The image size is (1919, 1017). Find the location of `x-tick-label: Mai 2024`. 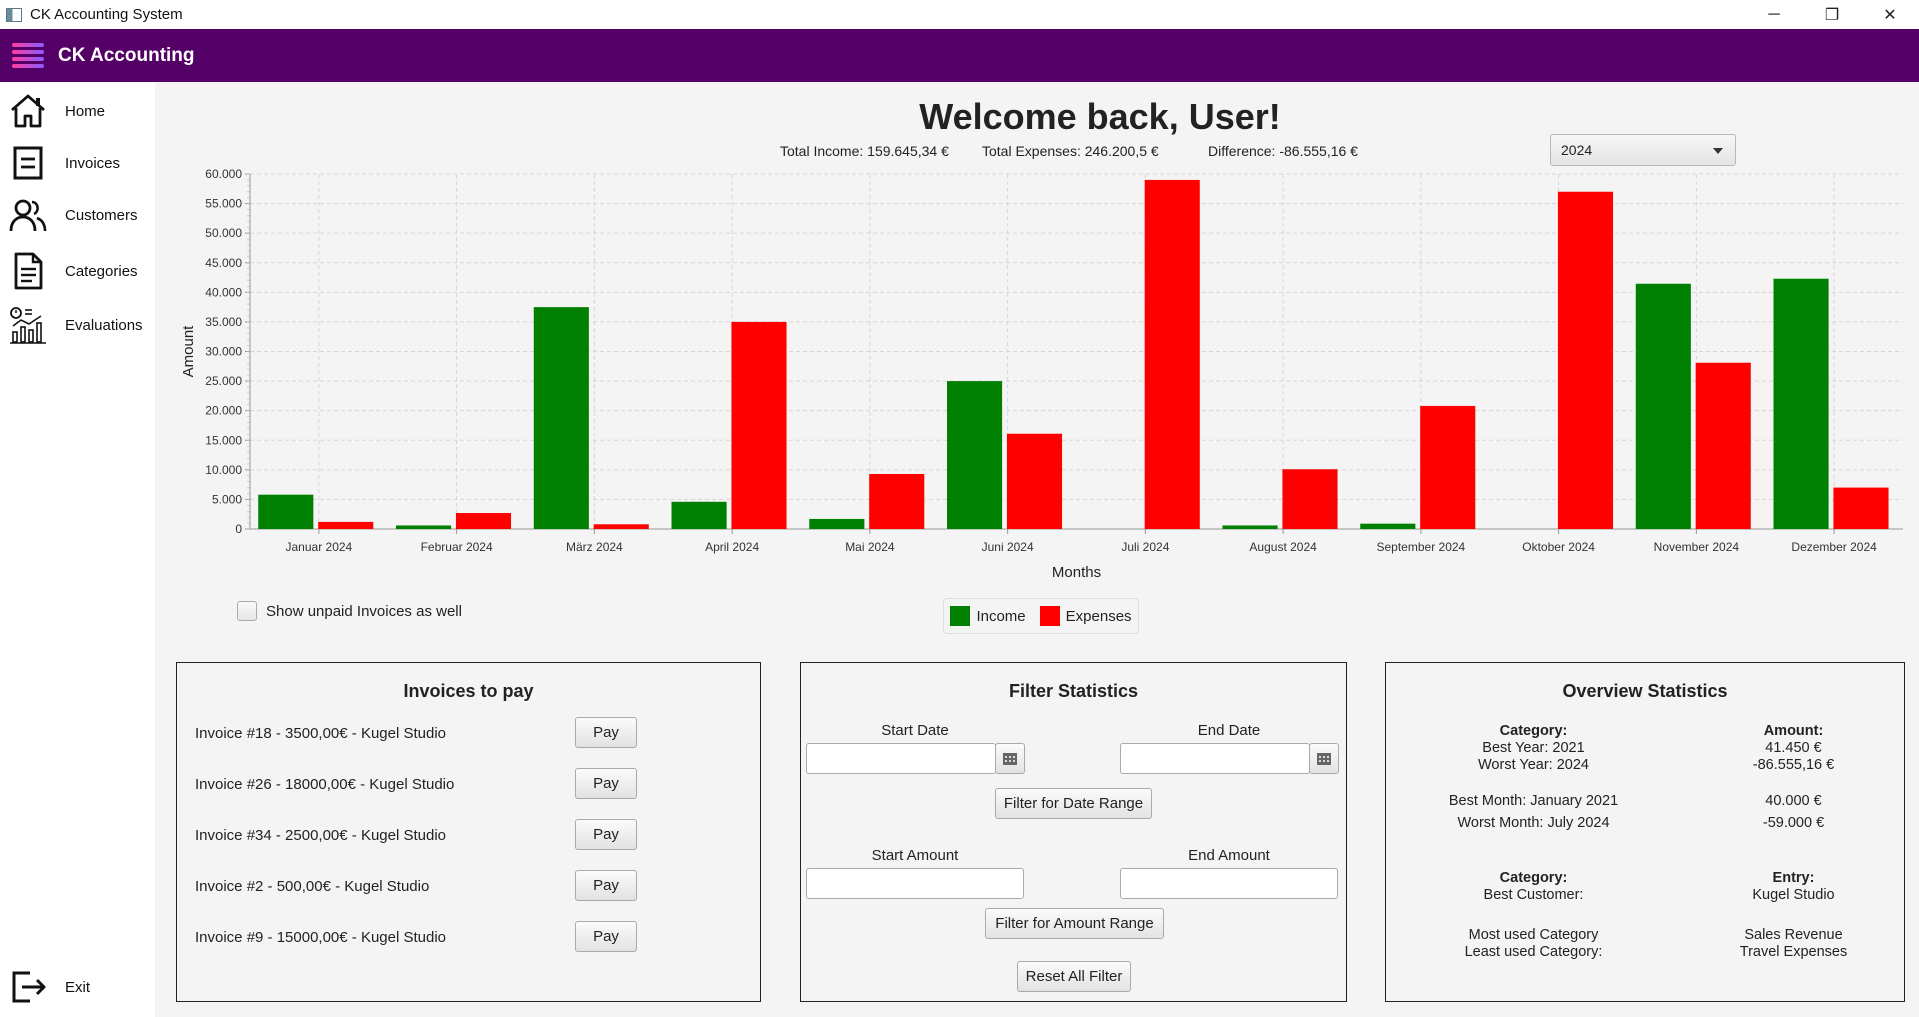

x-tick-label: Mai 2024 is located at coordinates (870, 547).